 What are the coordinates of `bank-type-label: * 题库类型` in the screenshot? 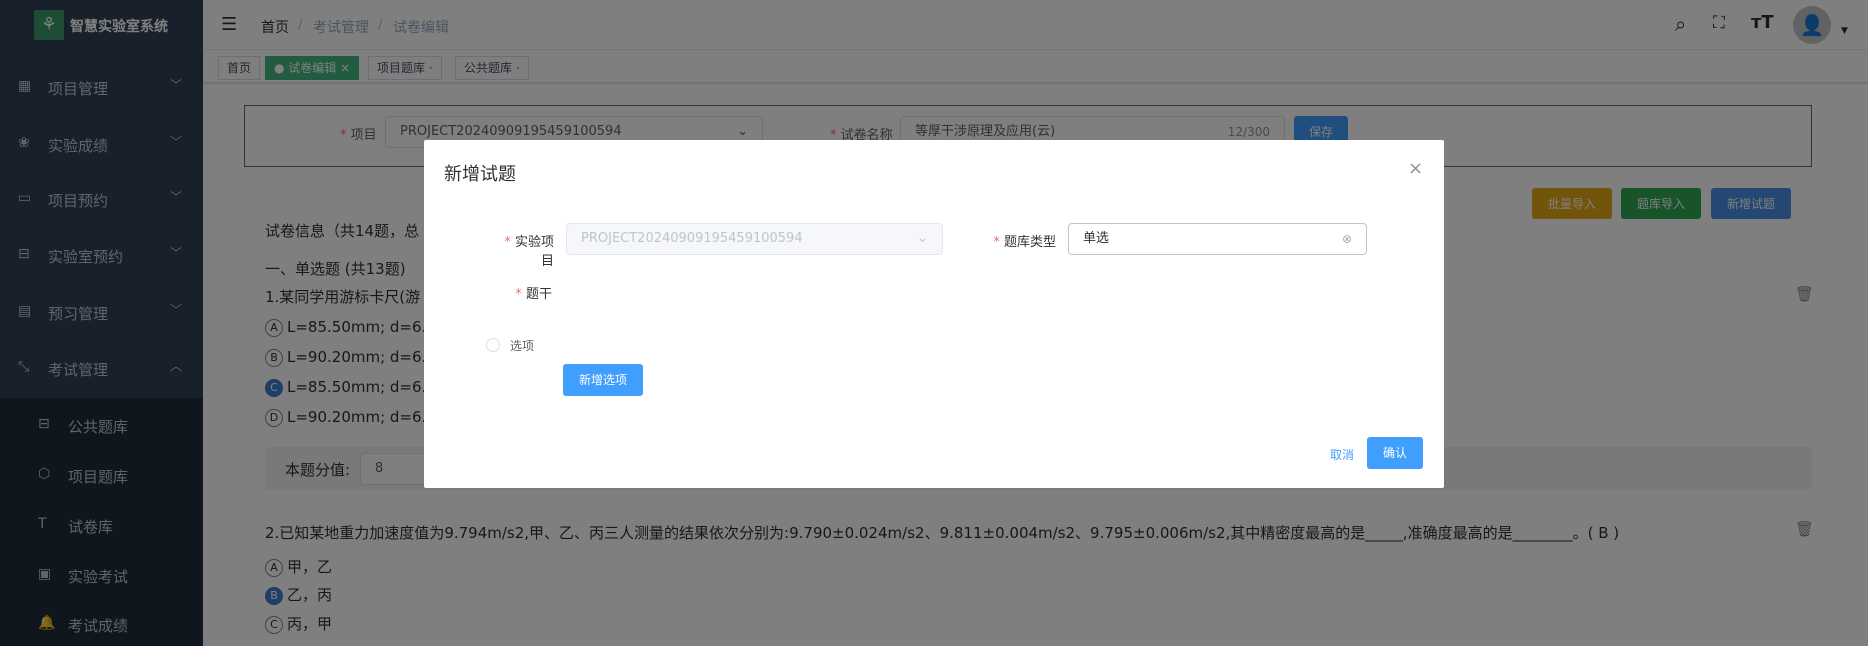 It's located at (1024, 242).